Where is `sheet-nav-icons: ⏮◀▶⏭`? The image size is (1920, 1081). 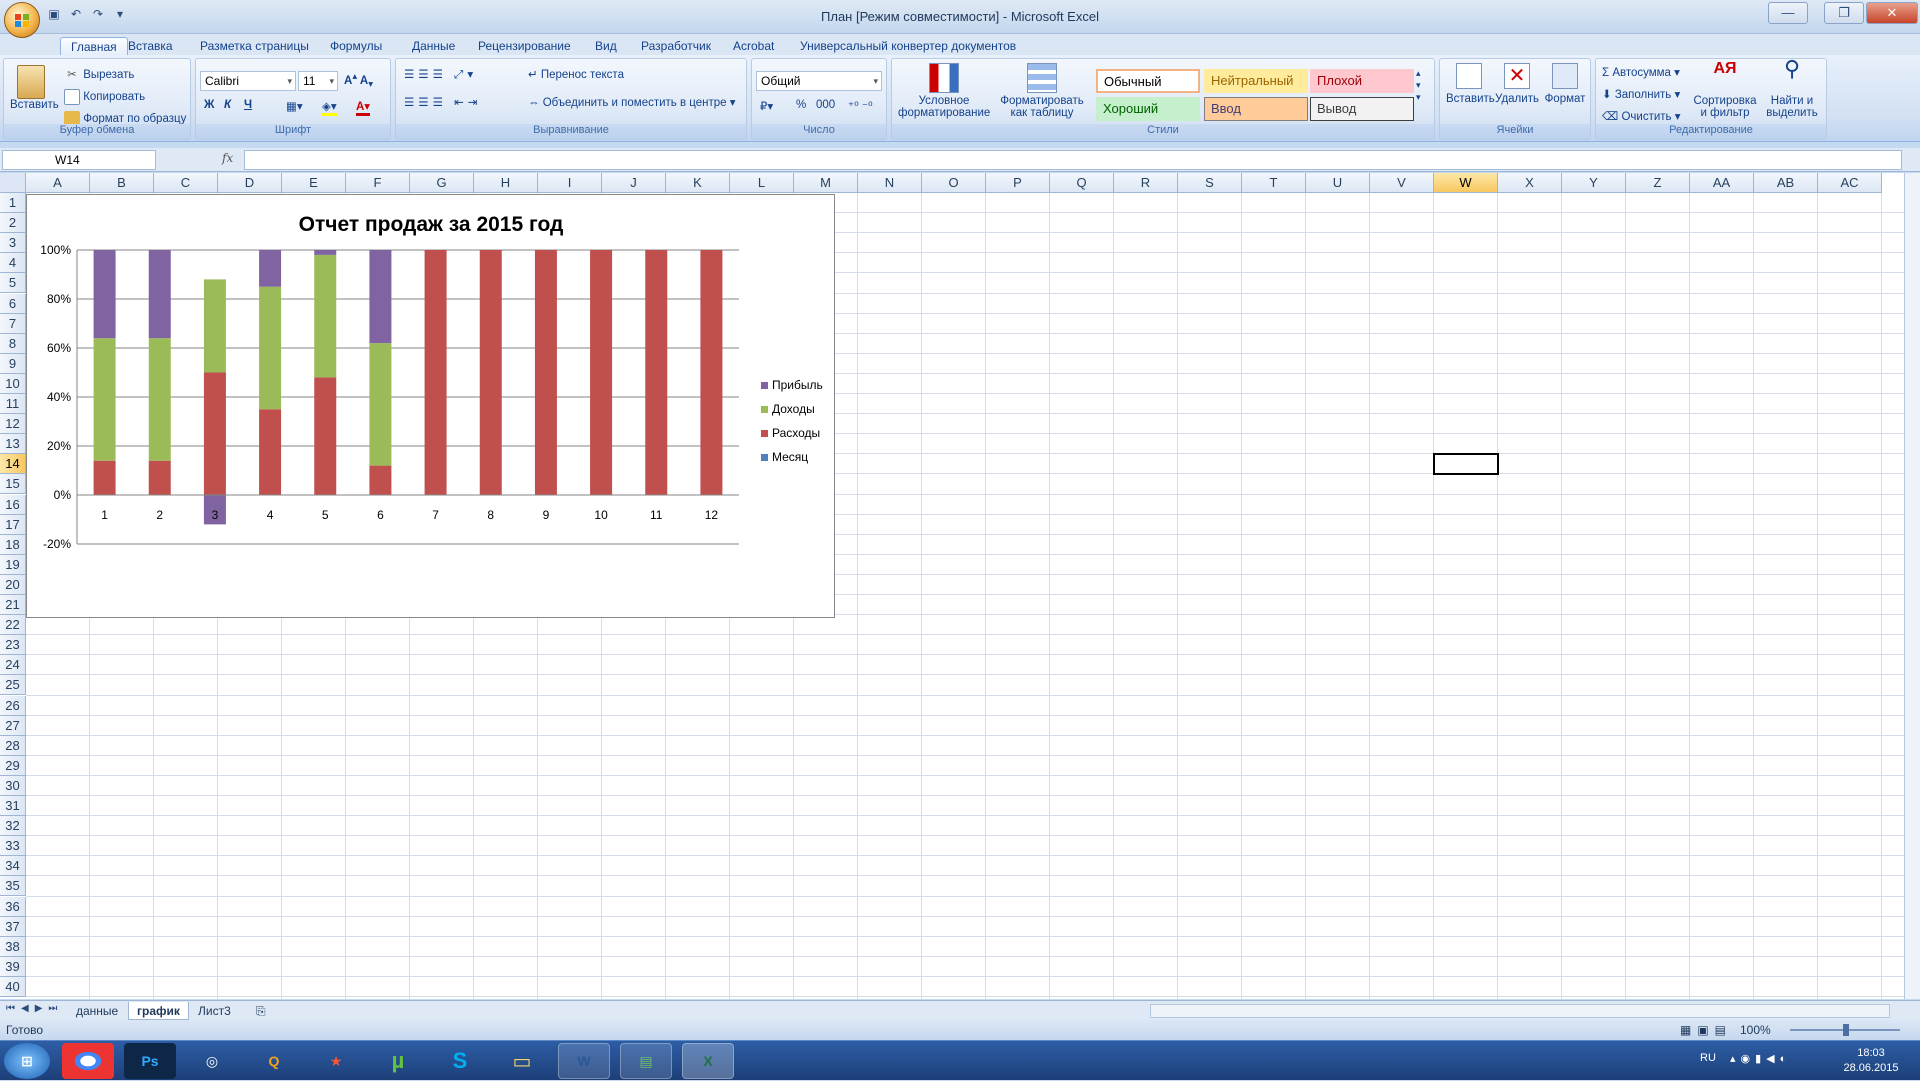 sheet-nav-icons: ⏮◀▶⏭ is located at coordinates (34, 1008).